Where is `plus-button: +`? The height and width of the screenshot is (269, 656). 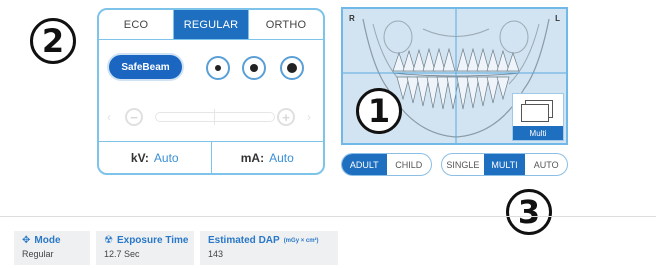 plus-button: + is located at coordinates (286, 117).